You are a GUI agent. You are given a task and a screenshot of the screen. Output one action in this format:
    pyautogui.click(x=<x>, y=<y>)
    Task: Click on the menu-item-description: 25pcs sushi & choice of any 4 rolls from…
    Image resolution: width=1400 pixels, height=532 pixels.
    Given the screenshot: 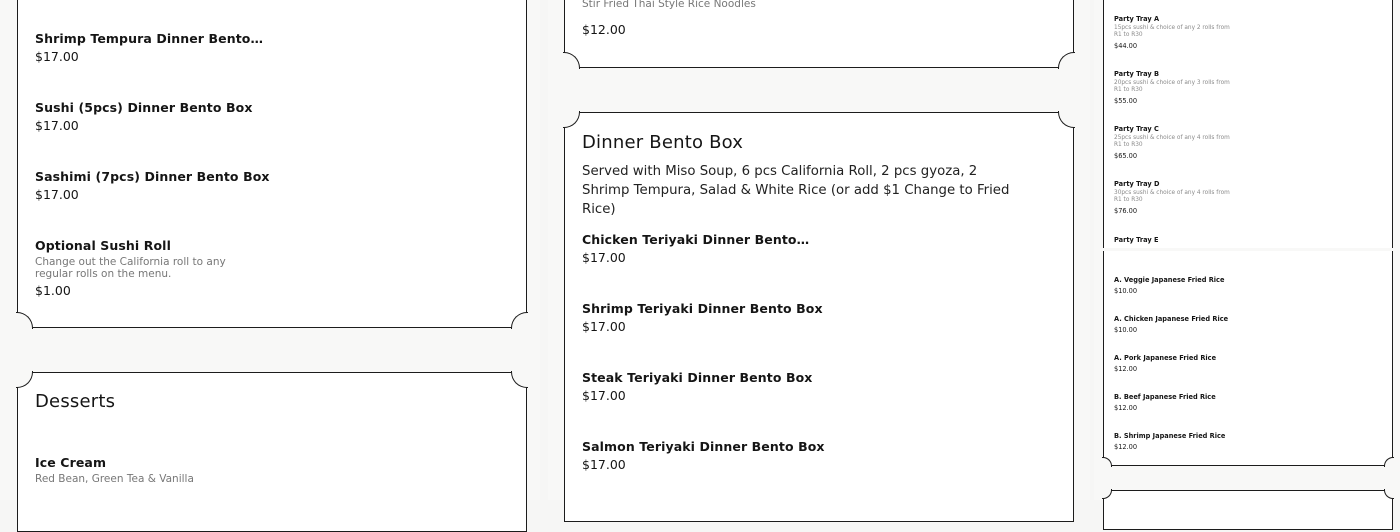 What is the action you would take?
    pyautogui.click(x=1172, y=141)
    